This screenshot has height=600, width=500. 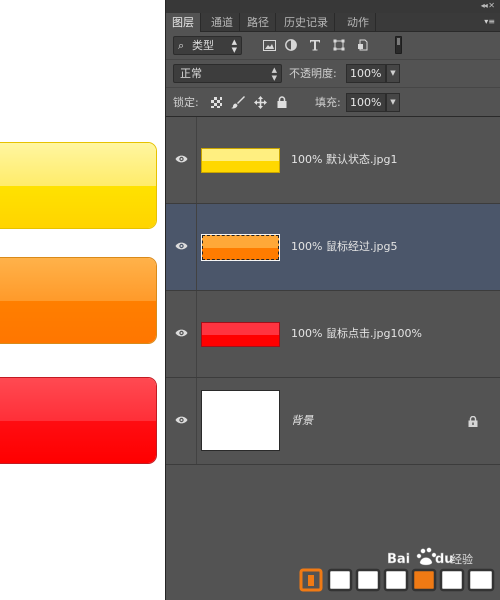 What do you see at coordinates (203, 45) in the screenshot?
I see `filter-kind-label: 类型` at bounding box center [203, 45].